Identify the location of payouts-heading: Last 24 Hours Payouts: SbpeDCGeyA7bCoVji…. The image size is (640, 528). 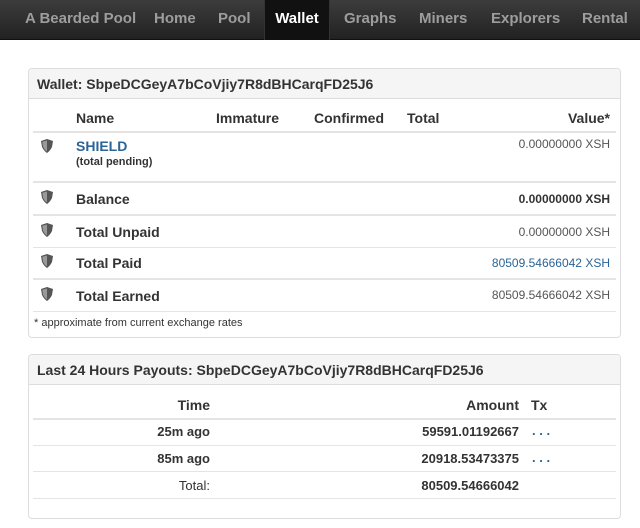
(324, 370).